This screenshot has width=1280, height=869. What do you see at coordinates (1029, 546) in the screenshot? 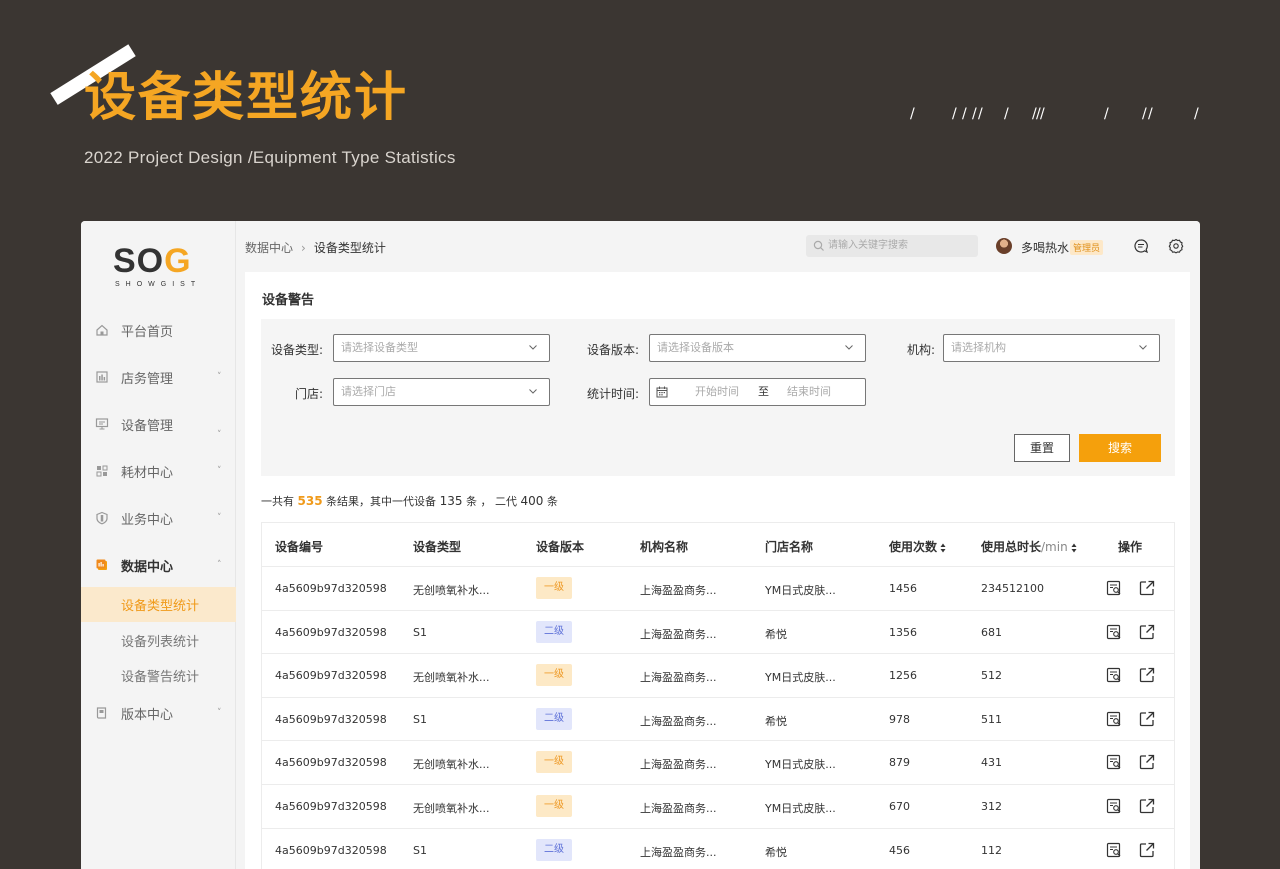
I see `col-duration: 使用总时长/min` at bounding box center [1029, 546].